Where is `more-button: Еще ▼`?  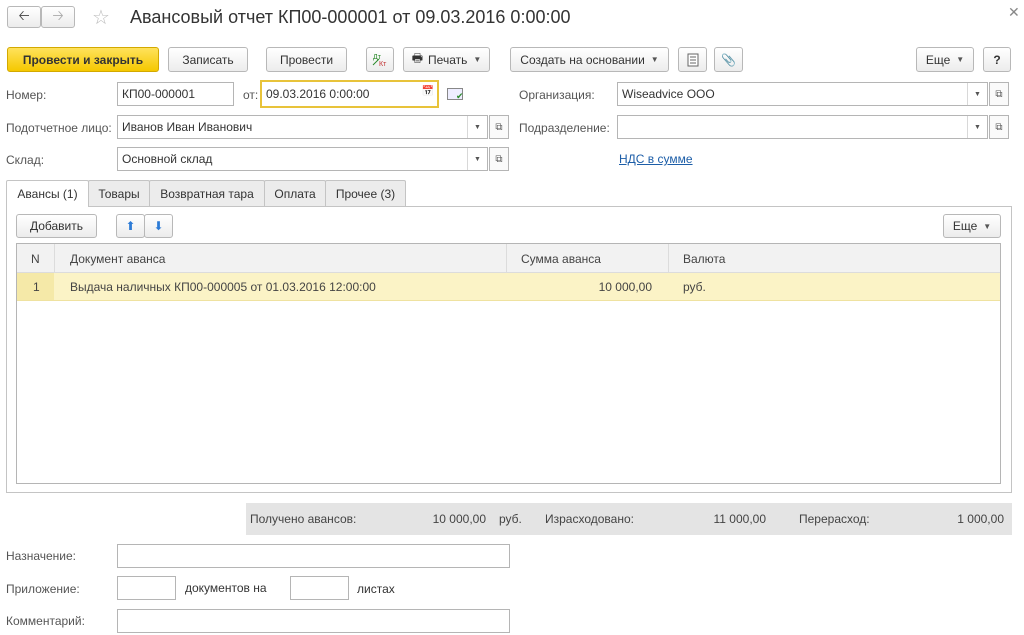 more-button: Еще ▼ is located at coordinates (945, 59).